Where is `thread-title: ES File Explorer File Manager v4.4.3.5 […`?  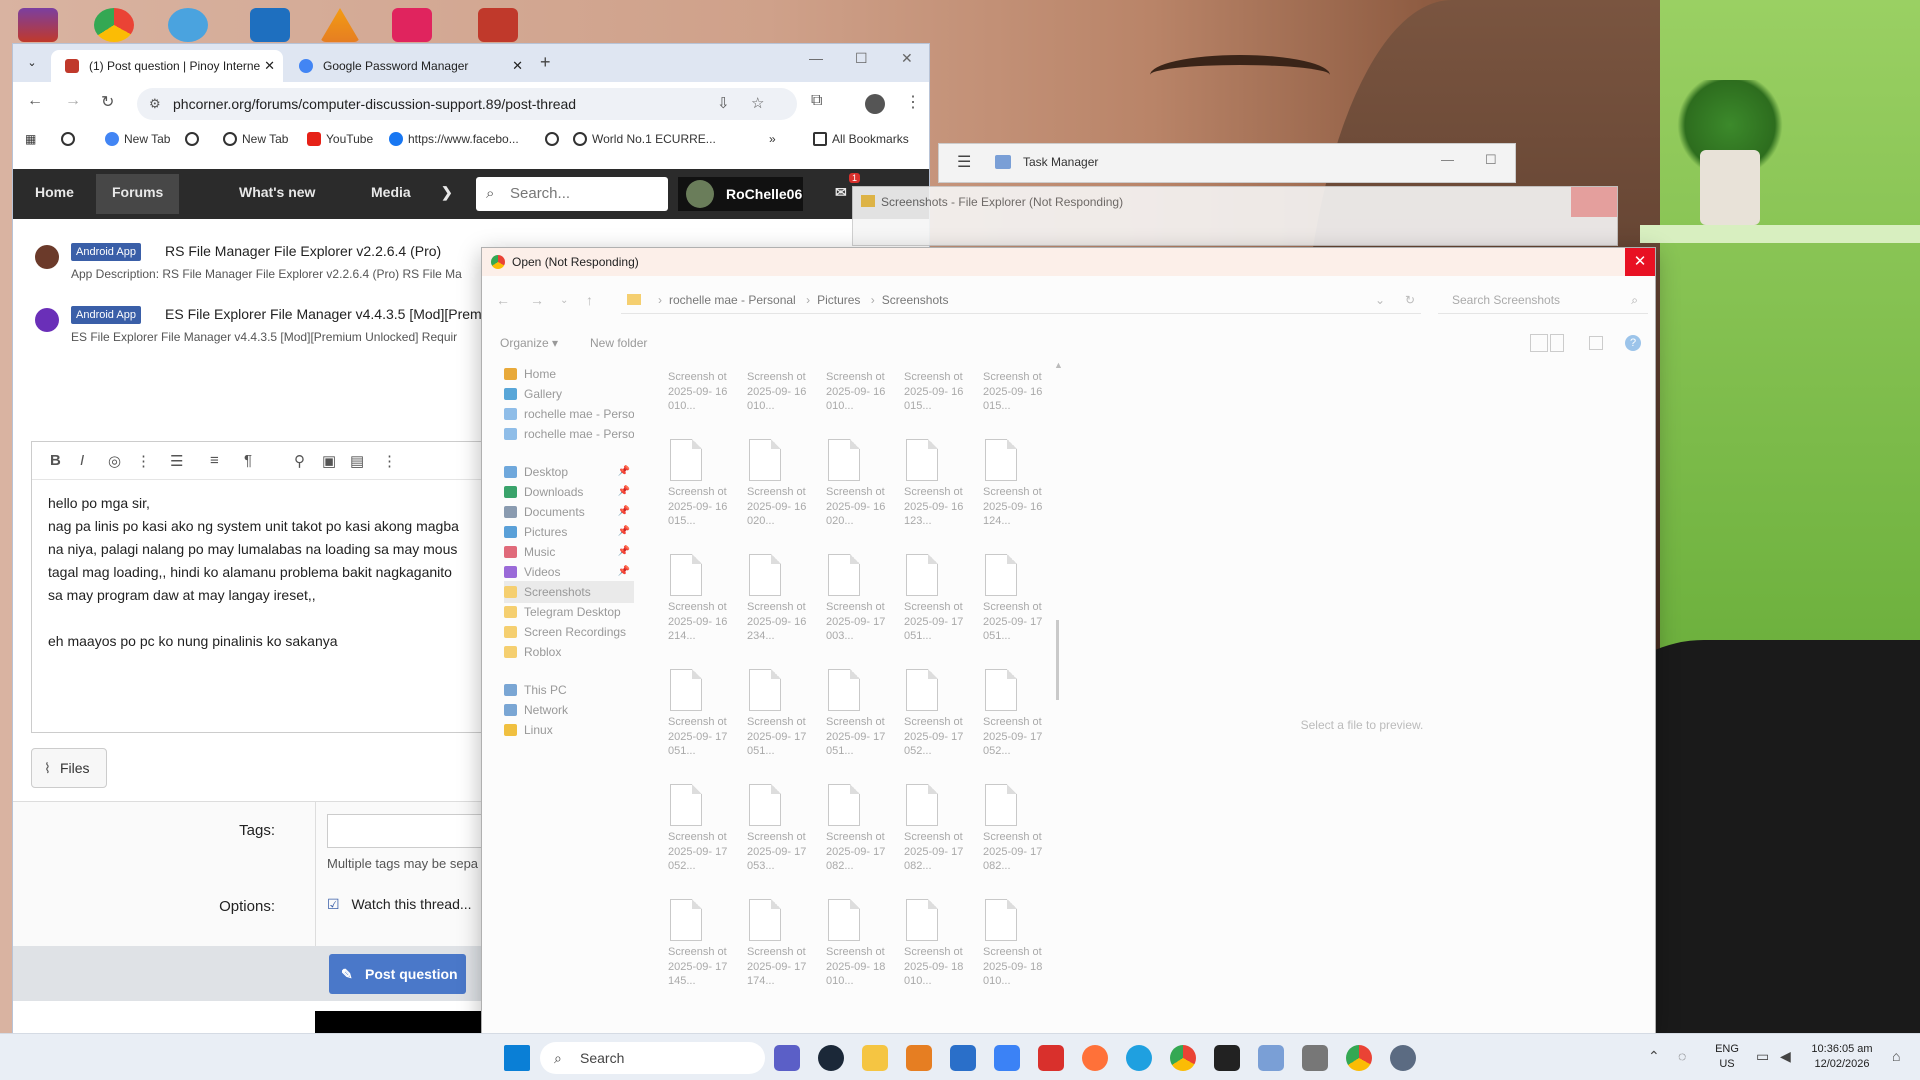 thread-title: ES File Explorer File Manager v4.4.3.5 [… is located at coordinates (323, 314).